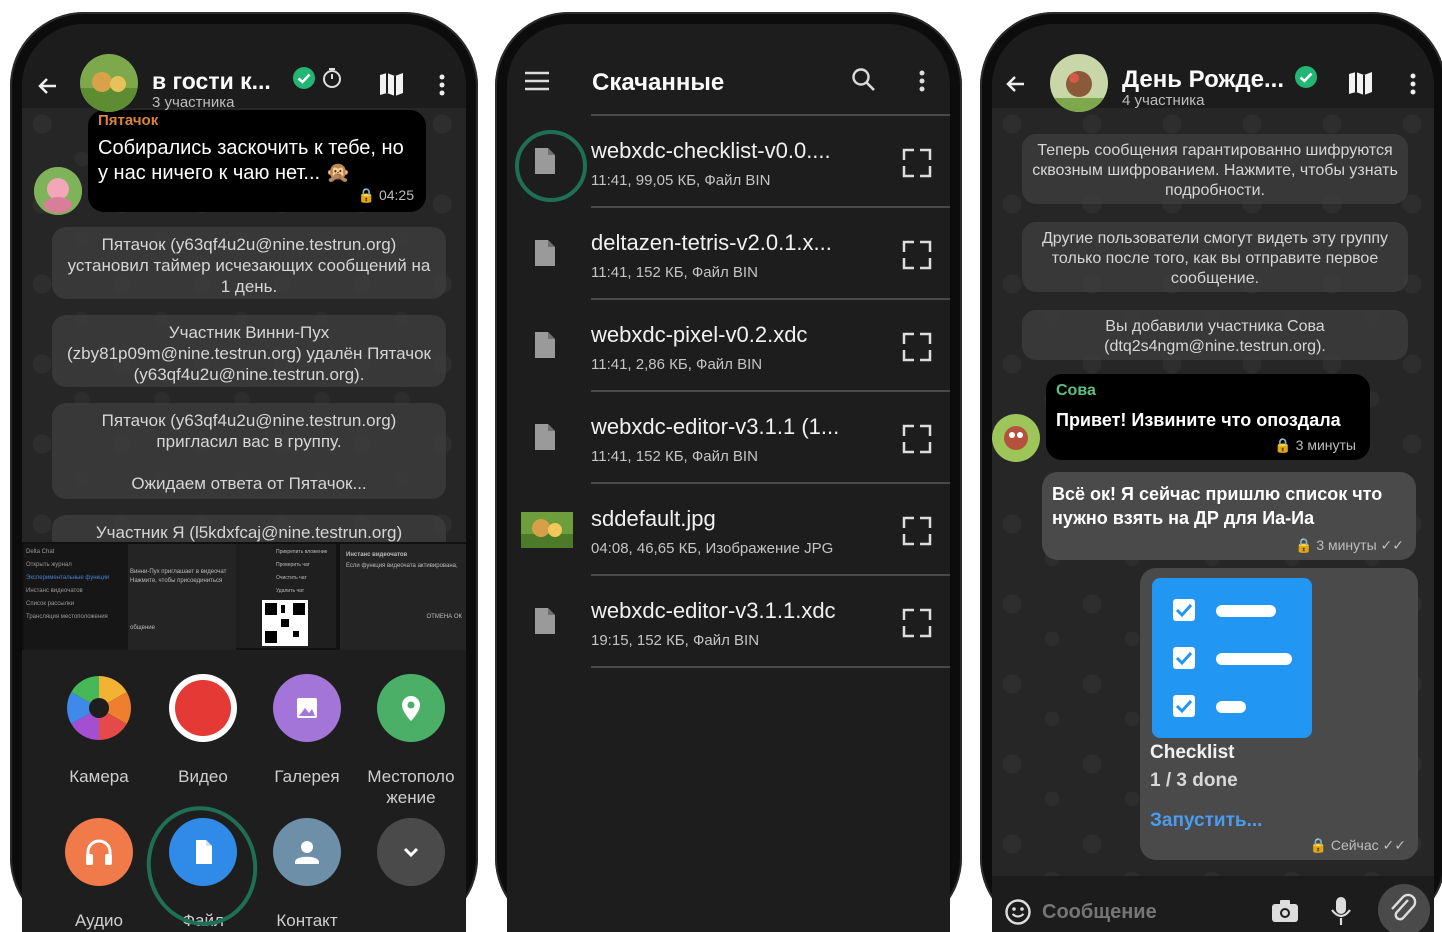  I want to click on thumb-text: Проверить чат, so click(293, 565).